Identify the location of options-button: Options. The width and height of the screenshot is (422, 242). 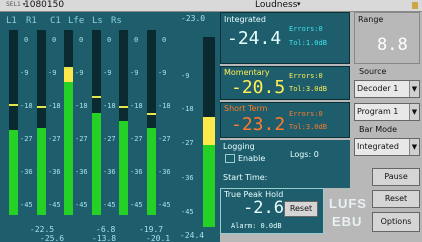
(396, 222).